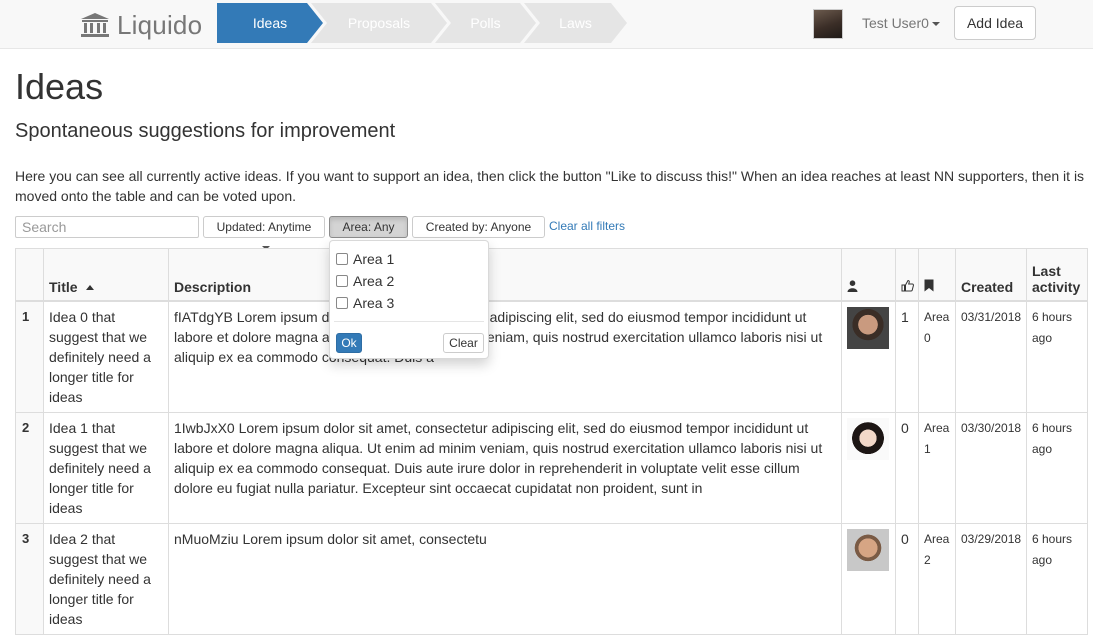 The image size is (1093, 638). Describe the element at coordinates (374, 259) in the screenshot. I see `area-option-label: Area 1` at that location.